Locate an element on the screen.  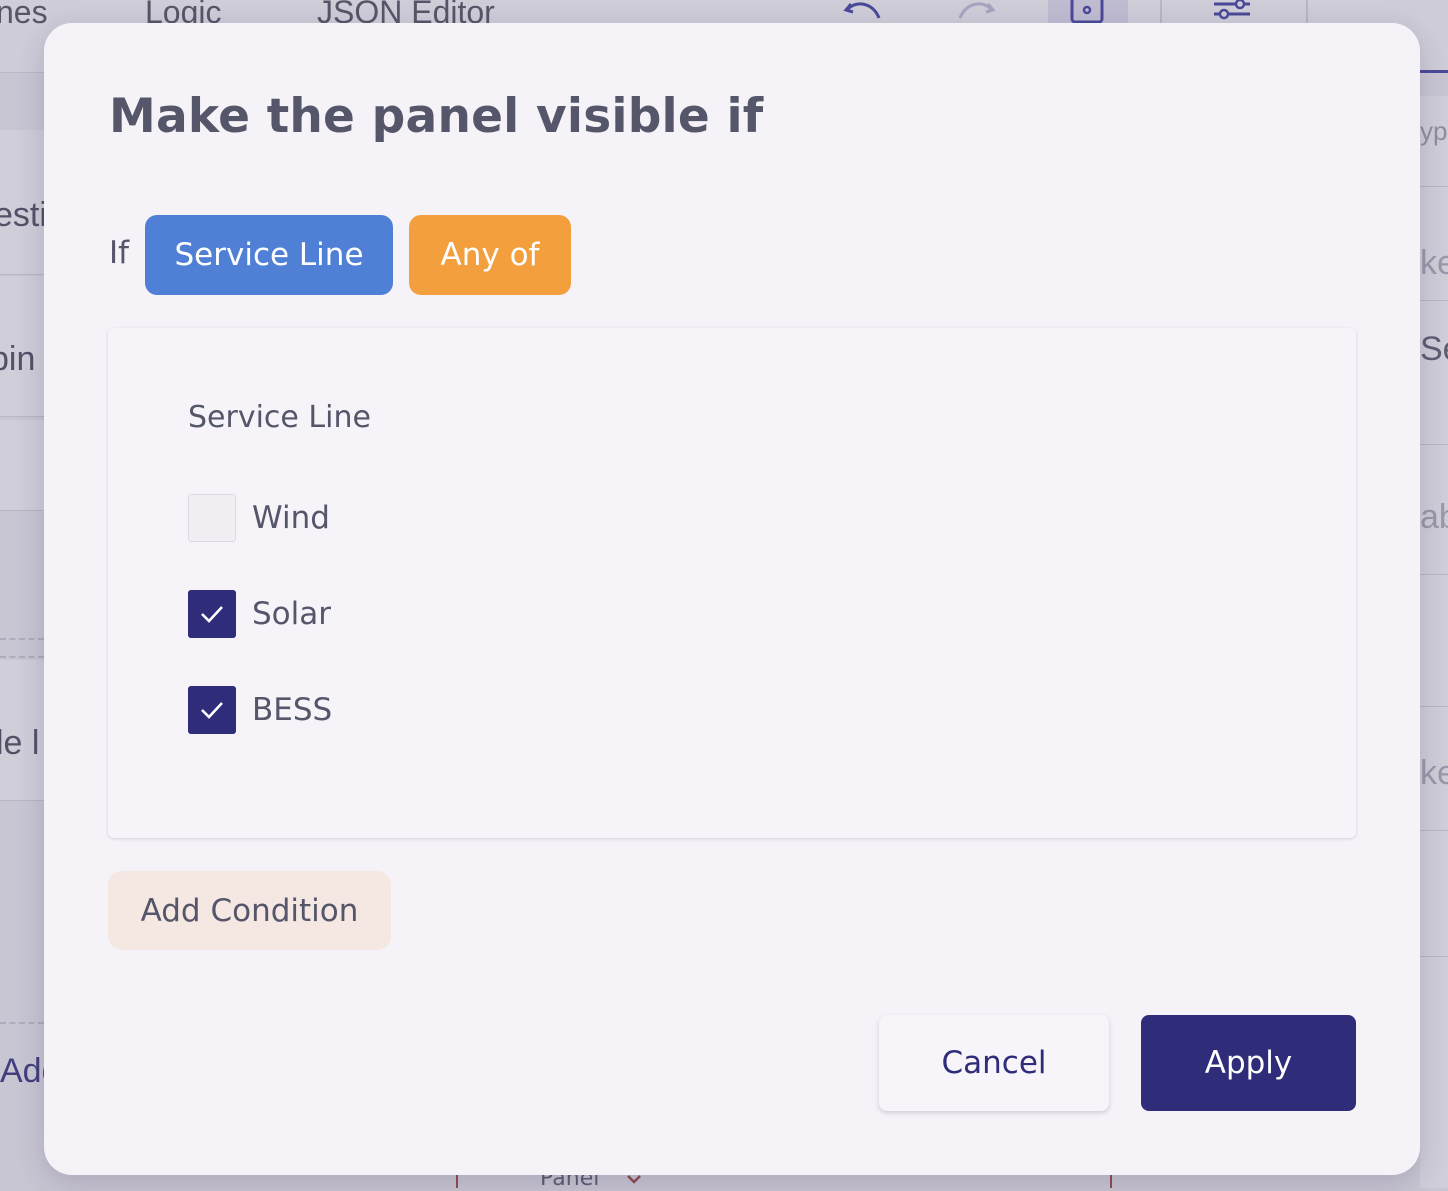
option-bess: BESS is located at coordinates (260, 710).